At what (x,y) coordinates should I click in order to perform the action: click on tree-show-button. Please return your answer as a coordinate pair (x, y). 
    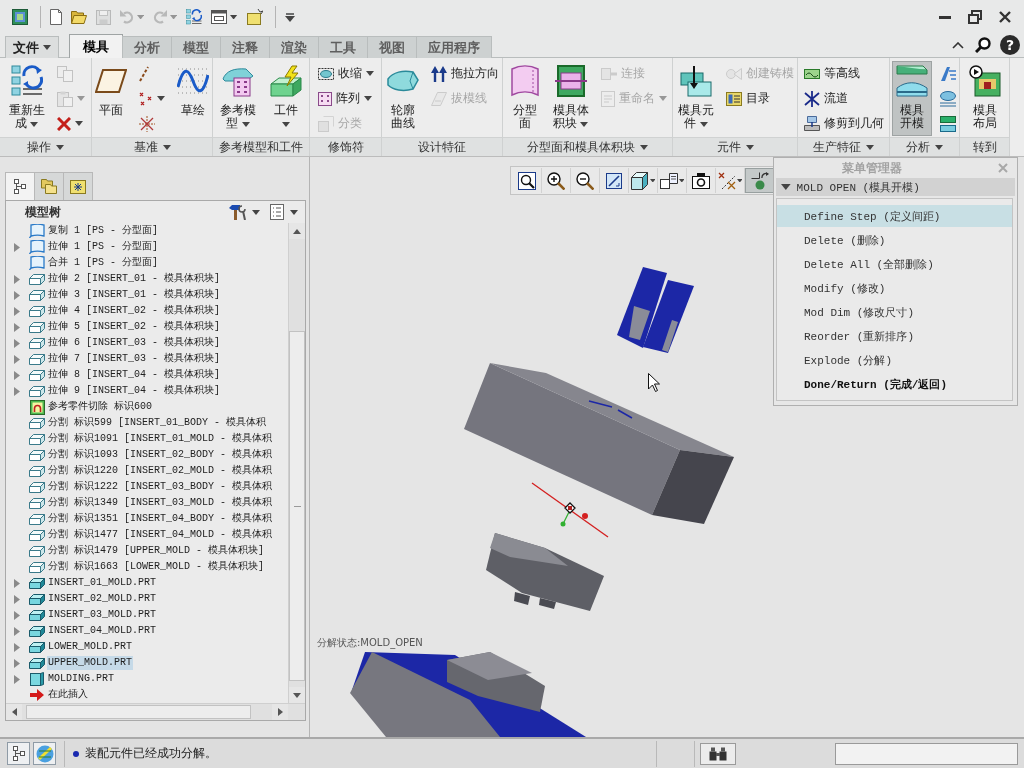
    Looking at the image, I should click on (284, 212).